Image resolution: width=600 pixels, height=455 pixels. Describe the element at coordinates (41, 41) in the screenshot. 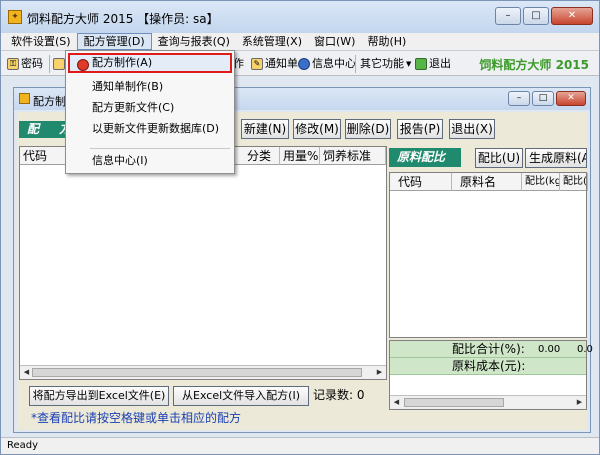

I see `menu-software-settings: 软件设置(S)` at that location.